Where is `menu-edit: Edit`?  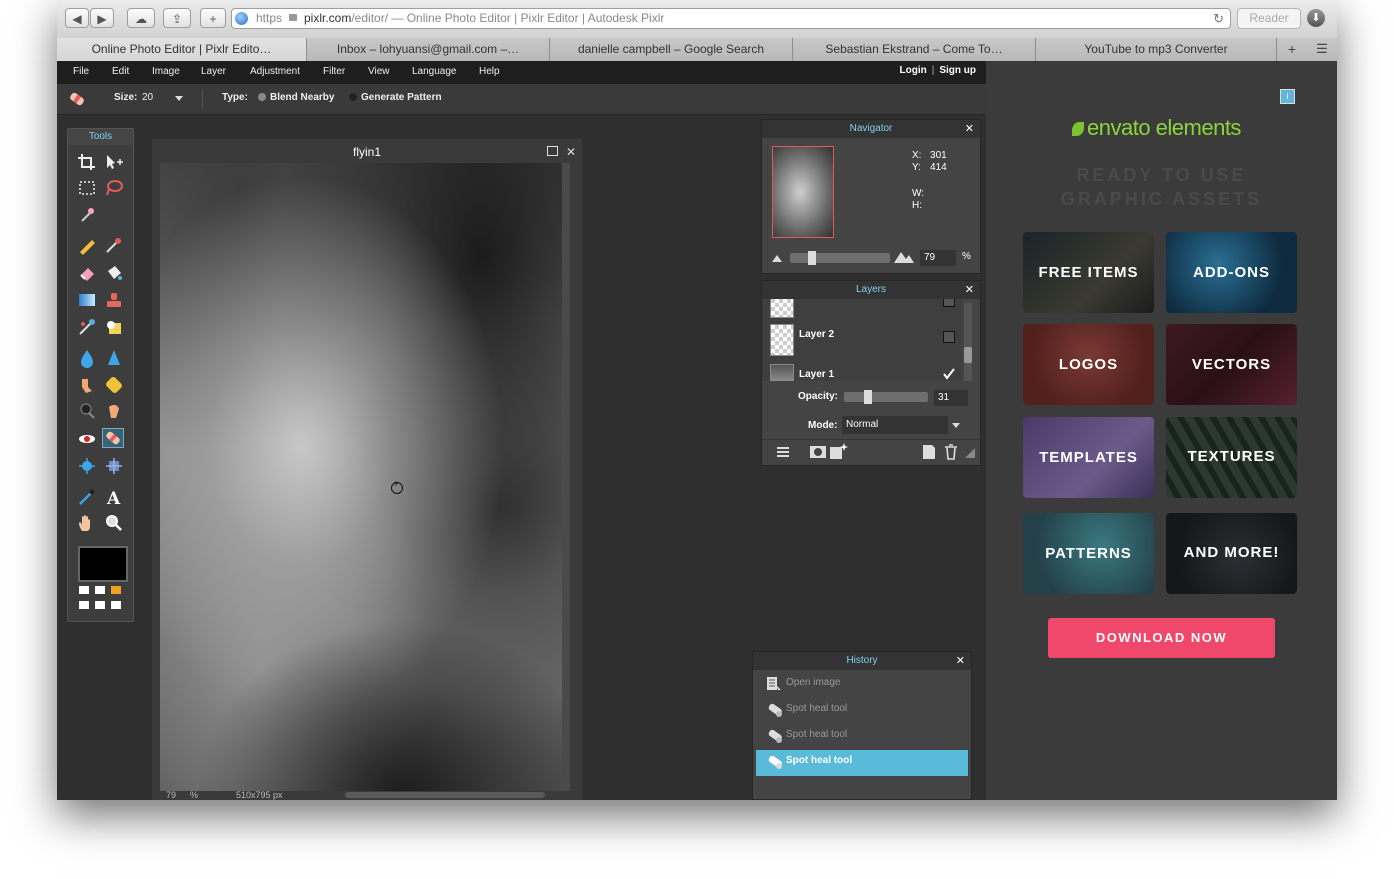 menu-edit: Edit is located at coordinates (120, 72).